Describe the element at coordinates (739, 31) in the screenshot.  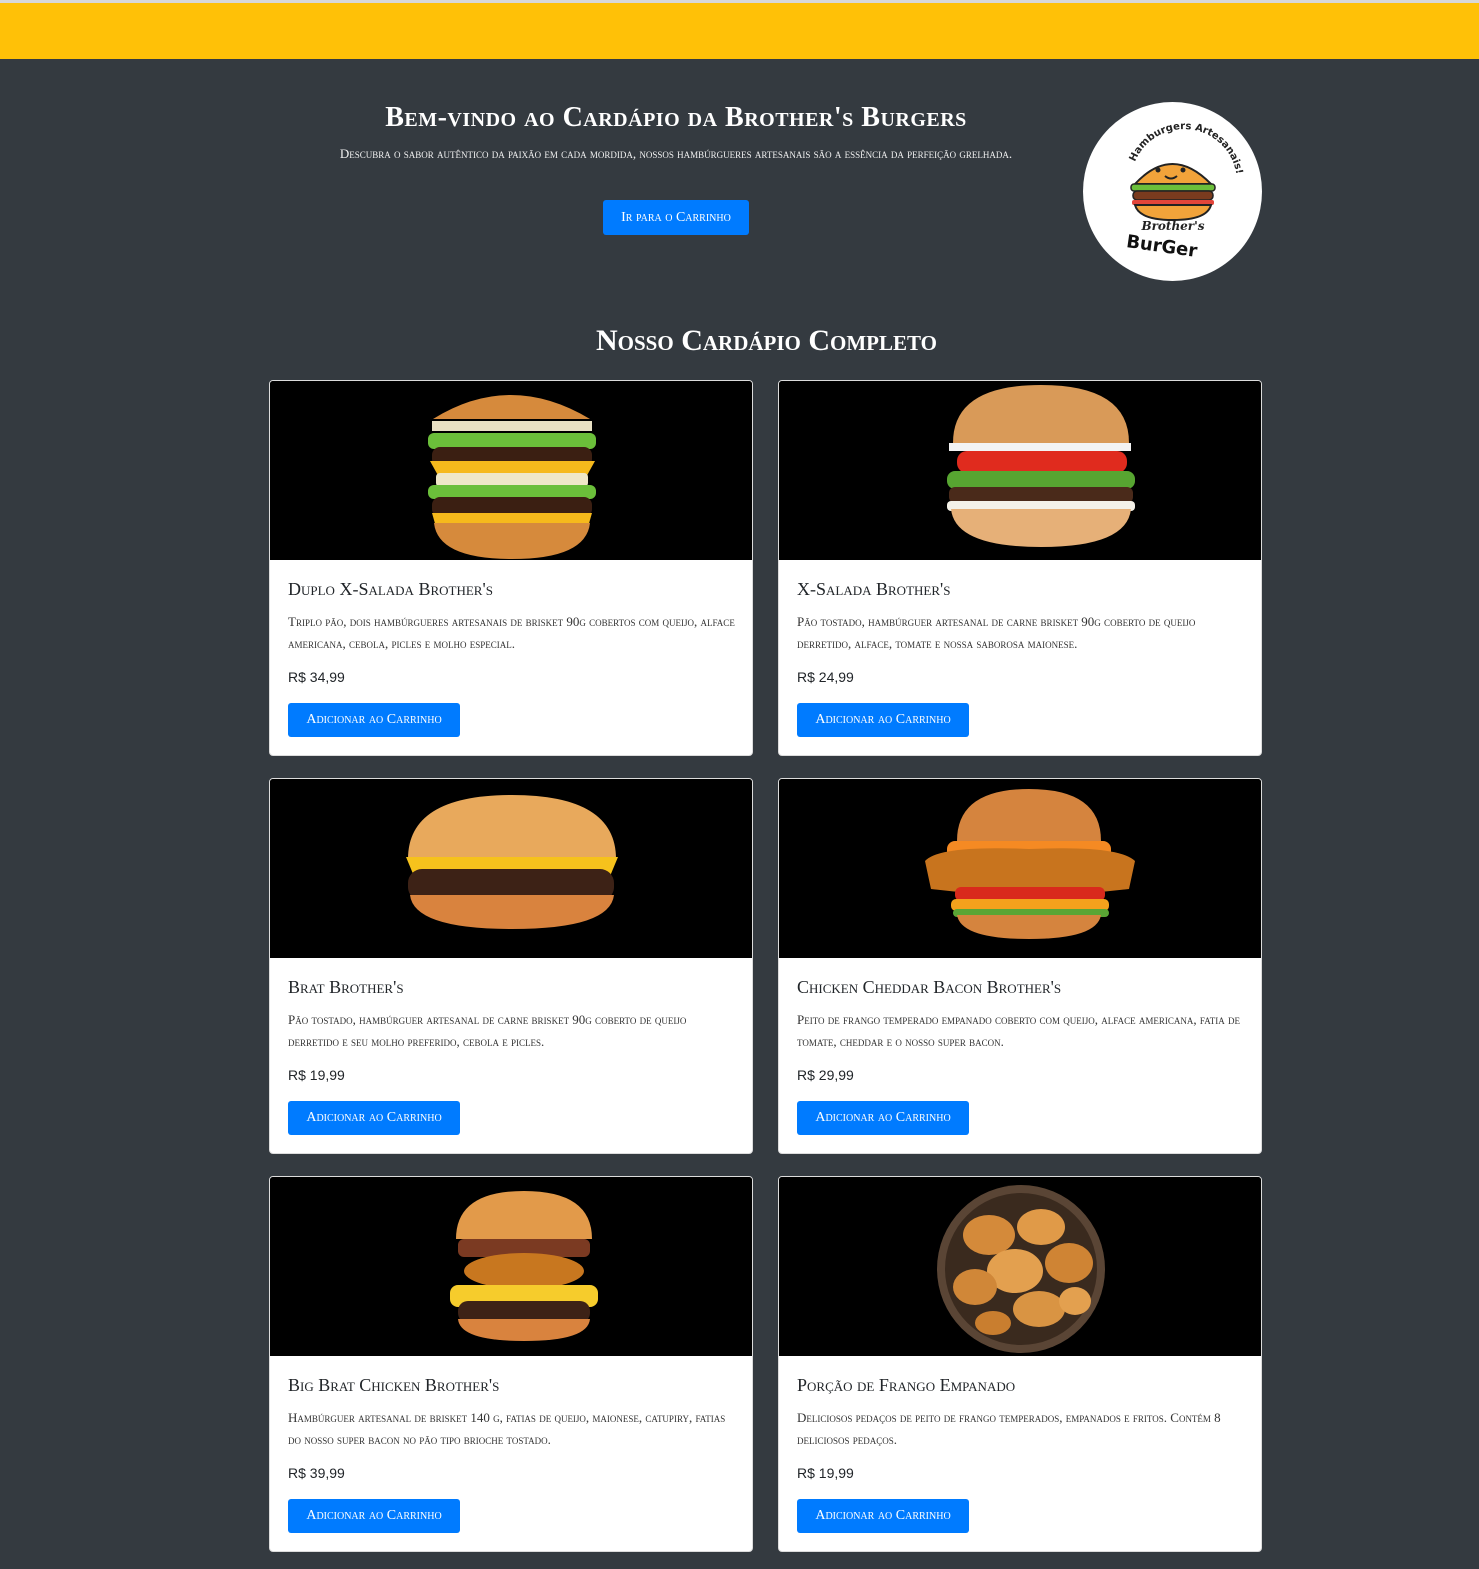
I see `top-navbar` at that location.